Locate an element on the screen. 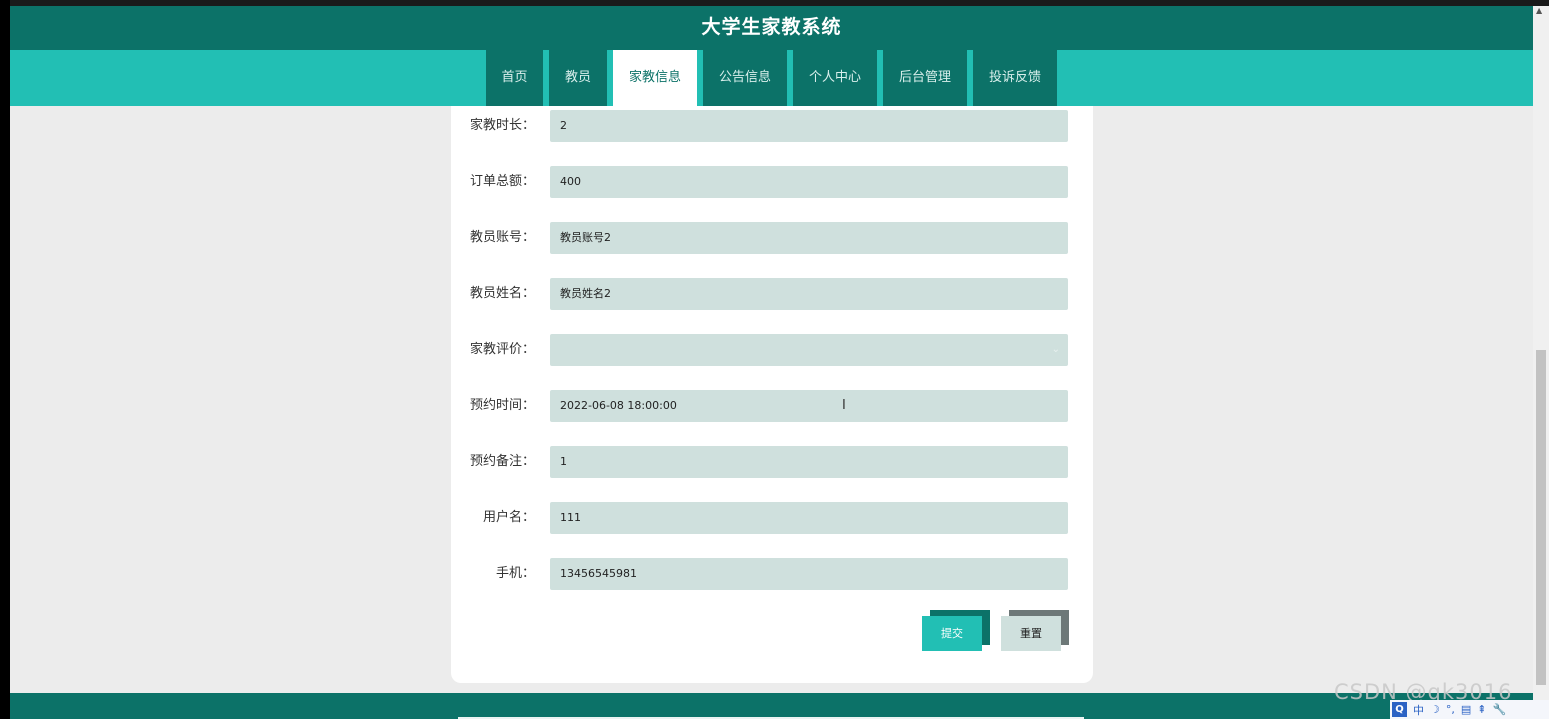 The height and width of the screenshot is (719, 1549). nav-home: 首页 is located at coordinates (514, 78).